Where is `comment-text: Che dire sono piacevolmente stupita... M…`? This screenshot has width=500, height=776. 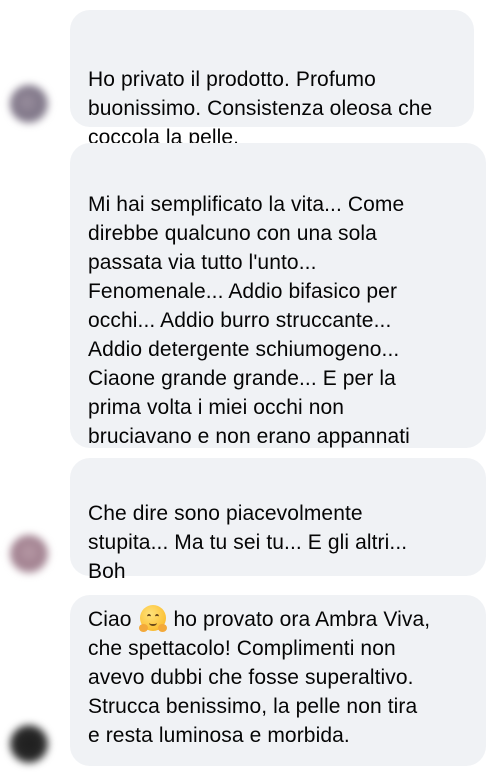
comment-text: Che dire sono piacevolmente stupita... M… is located at coordinates (248, 542).